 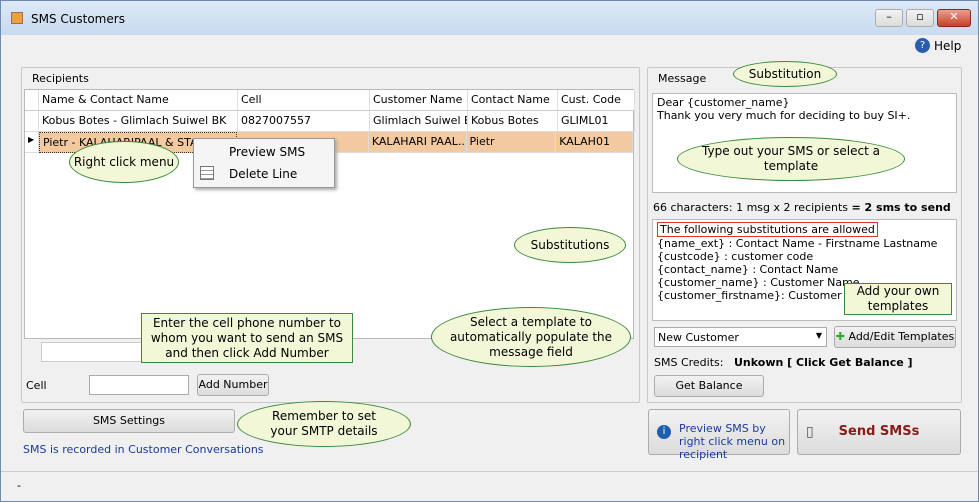 What do you see at coordinates (748, 269) in the screenshot?
I see `substitution-item: {contact_name} : Contact Name` at bounding box center [748, 269].